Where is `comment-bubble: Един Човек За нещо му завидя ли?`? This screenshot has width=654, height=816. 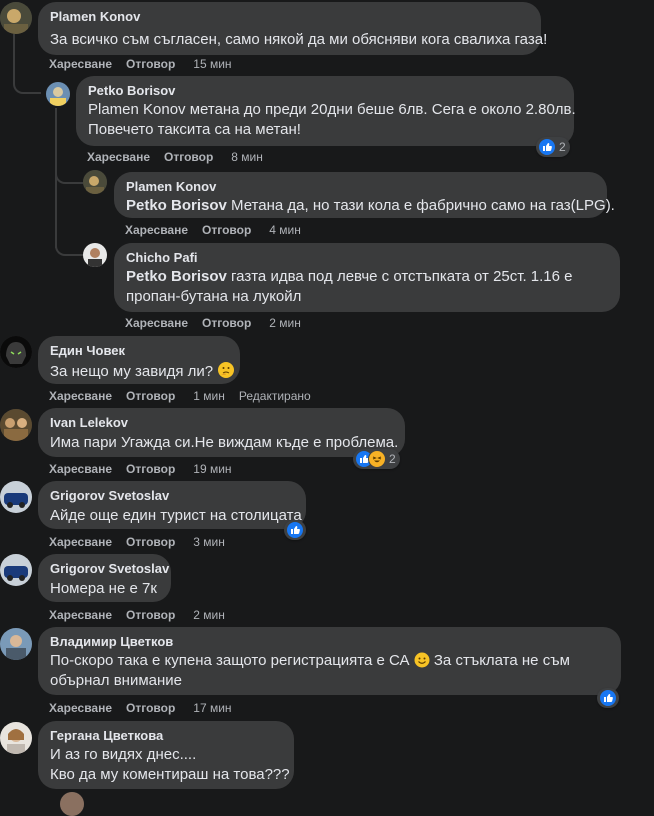 comment-bubble: Един Човек За нещо му завидя ли? is located at coordinates (139, 360).